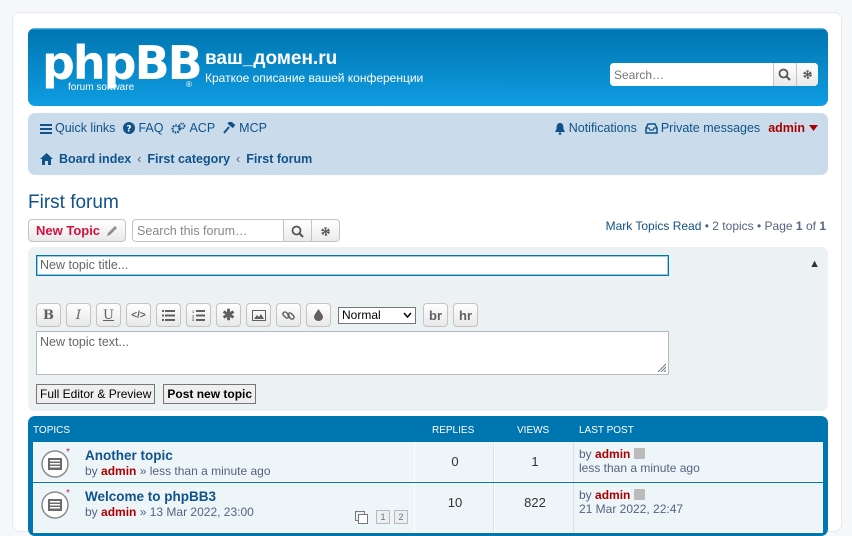 This screenshot has height=536, width=852. I want to click on header-search-input, so click(691, 74).